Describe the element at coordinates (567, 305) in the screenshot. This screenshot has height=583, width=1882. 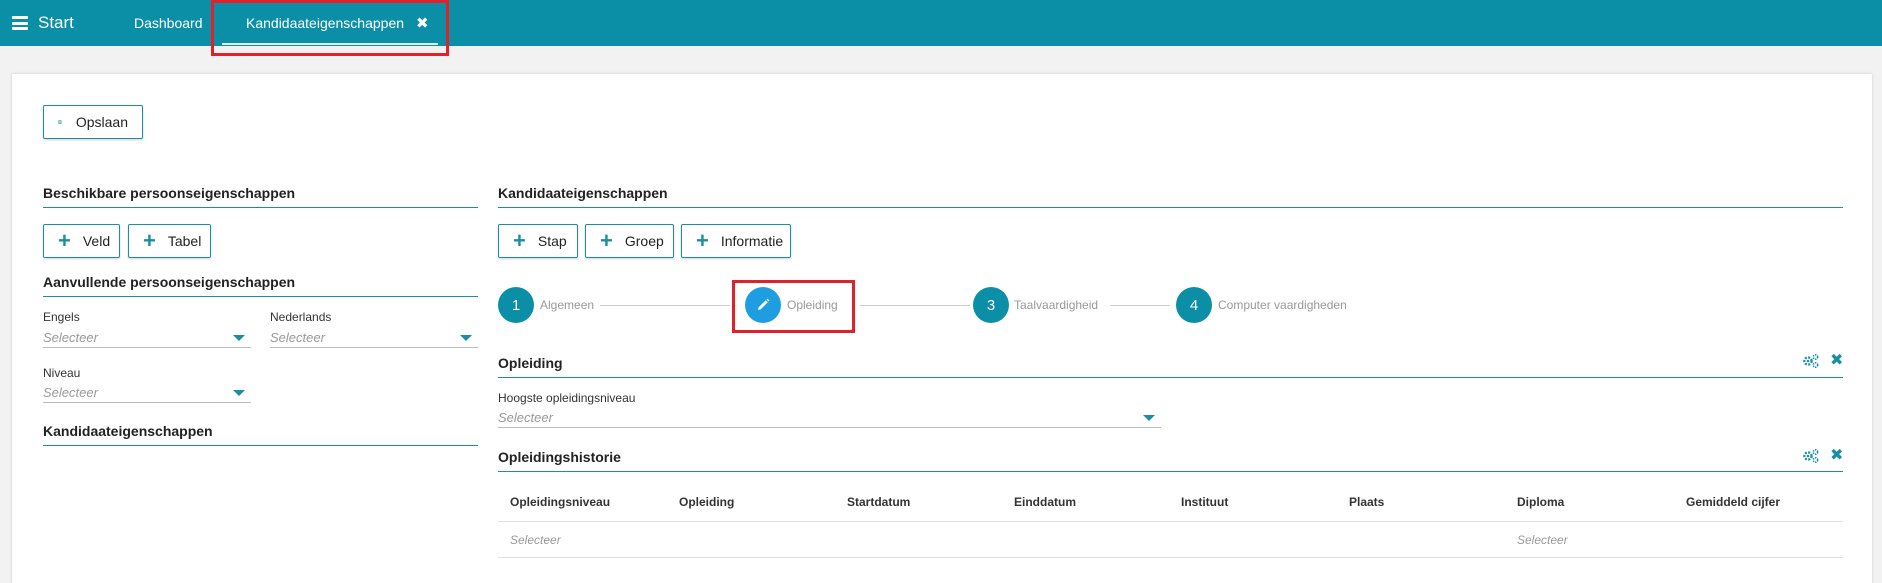
I see `step-1-label: Algemeen` at that location.